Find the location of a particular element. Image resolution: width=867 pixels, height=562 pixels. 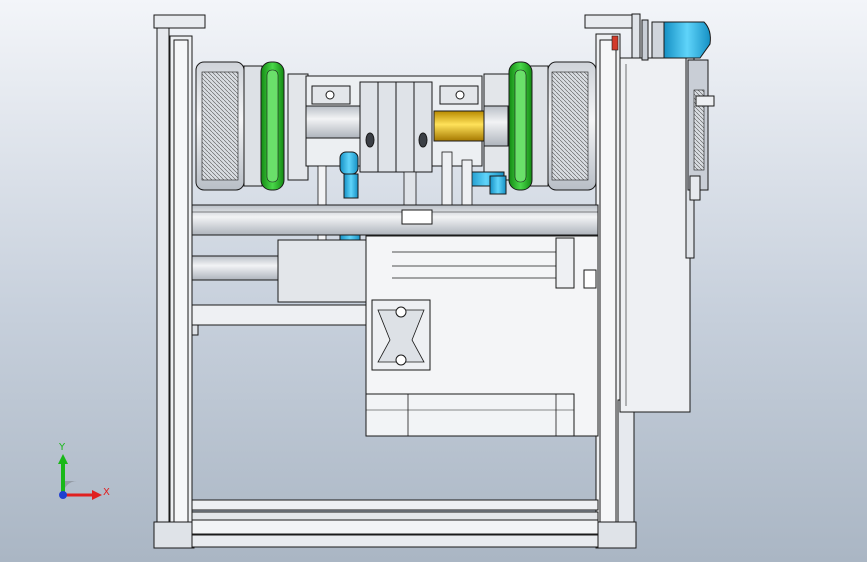

left-roller-assembly is located at coordinates (252, 126).